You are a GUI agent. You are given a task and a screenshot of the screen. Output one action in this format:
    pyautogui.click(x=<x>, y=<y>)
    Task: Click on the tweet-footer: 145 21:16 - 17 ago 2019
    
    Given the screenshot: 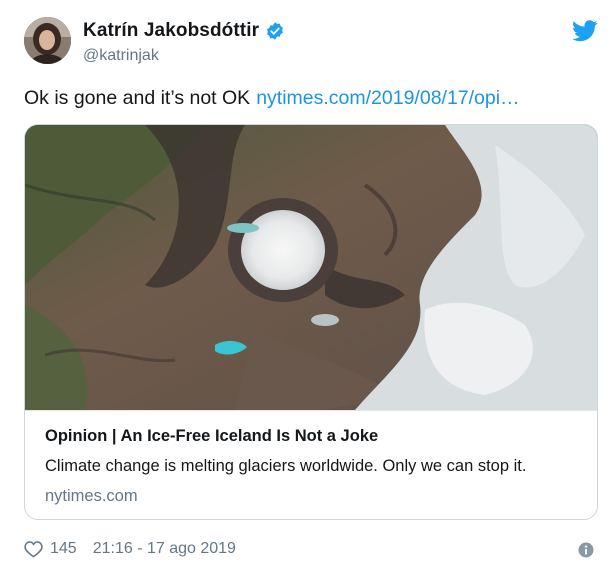 What is the action you would take?
    pyautogui.click(x=130, y=549)
    